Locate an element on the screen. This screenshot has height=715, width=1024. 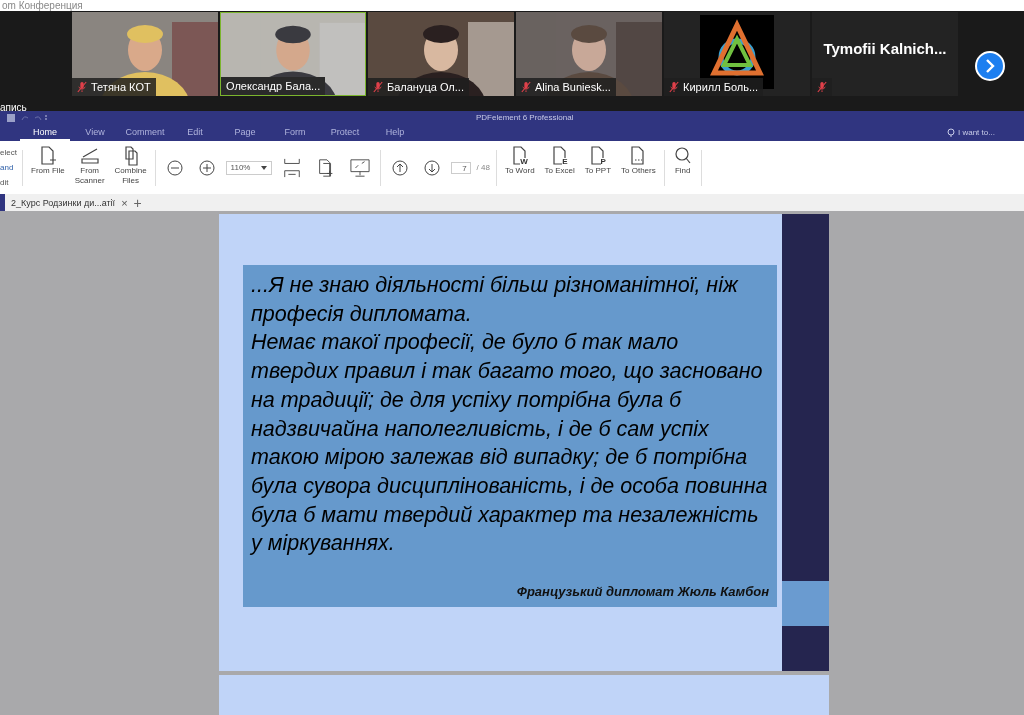
toolbar-button: From Scanner is located at coordinates (89, 167).